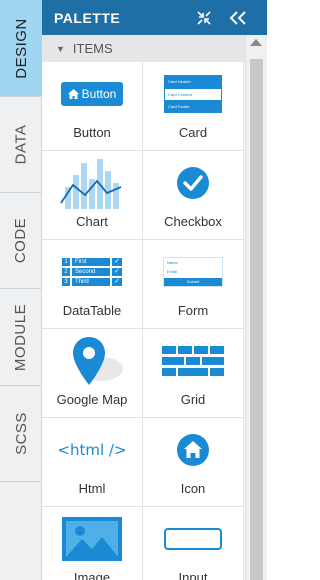 The width and height of the screenshot is (320, 580). I want to click on palette-item-grid: Grid, so click(193, 373).